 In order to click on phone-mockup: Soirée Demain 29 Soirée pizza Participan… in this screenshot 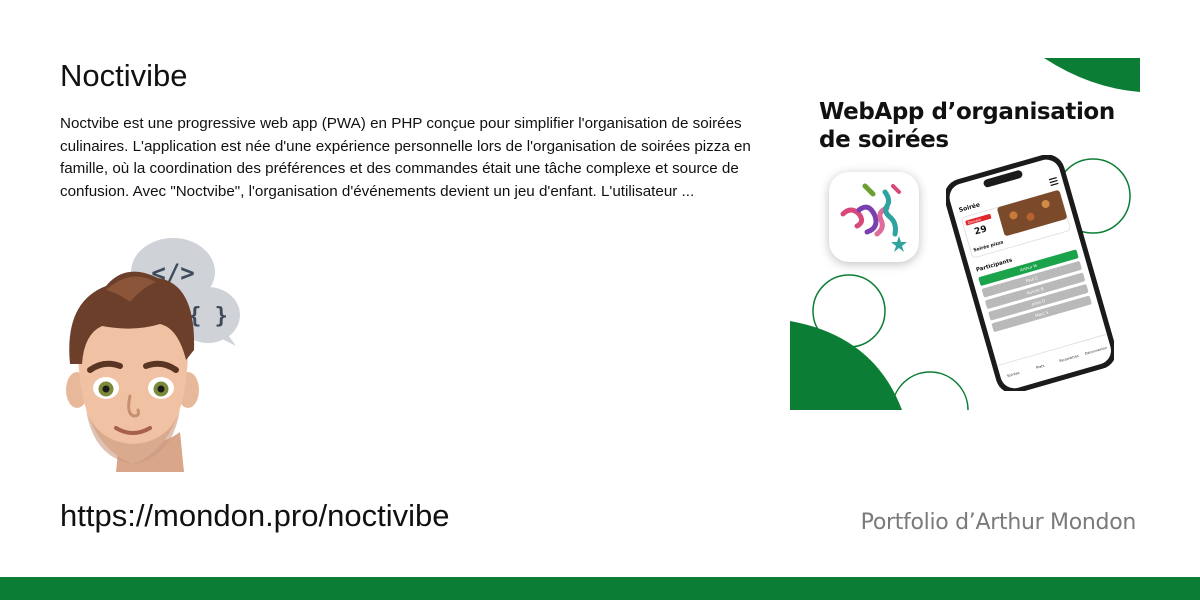, I will do `click(1030, 273)`.